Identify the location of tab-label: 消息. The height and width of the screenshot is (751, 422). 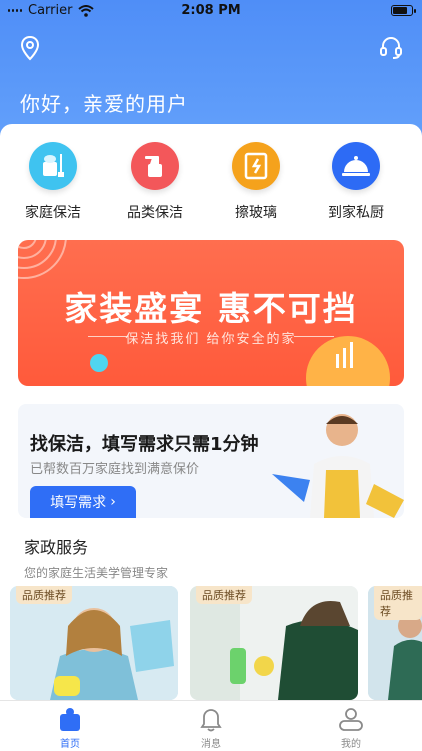
(211, 744).